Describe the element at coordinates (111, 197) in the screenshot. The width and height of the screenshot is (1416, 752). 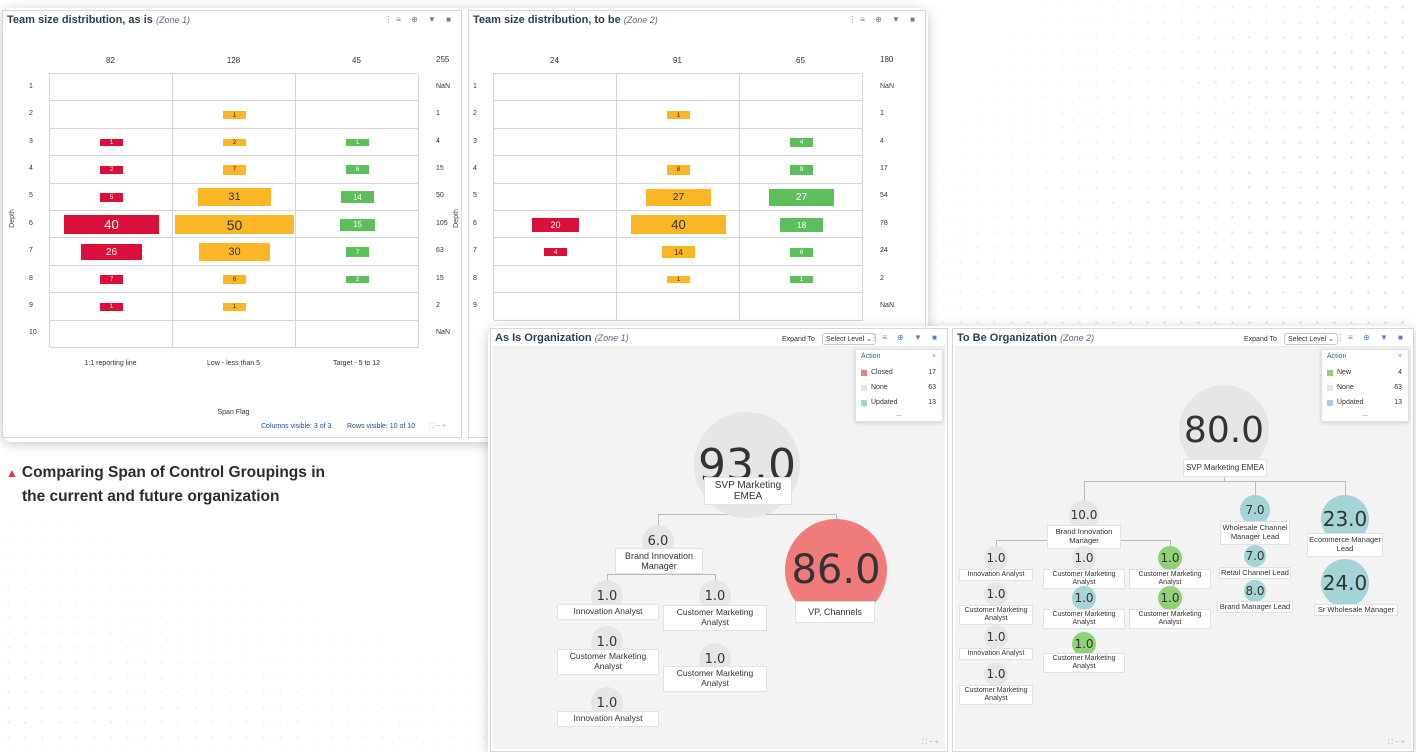
I see `matrix-bar: 5` at that location.